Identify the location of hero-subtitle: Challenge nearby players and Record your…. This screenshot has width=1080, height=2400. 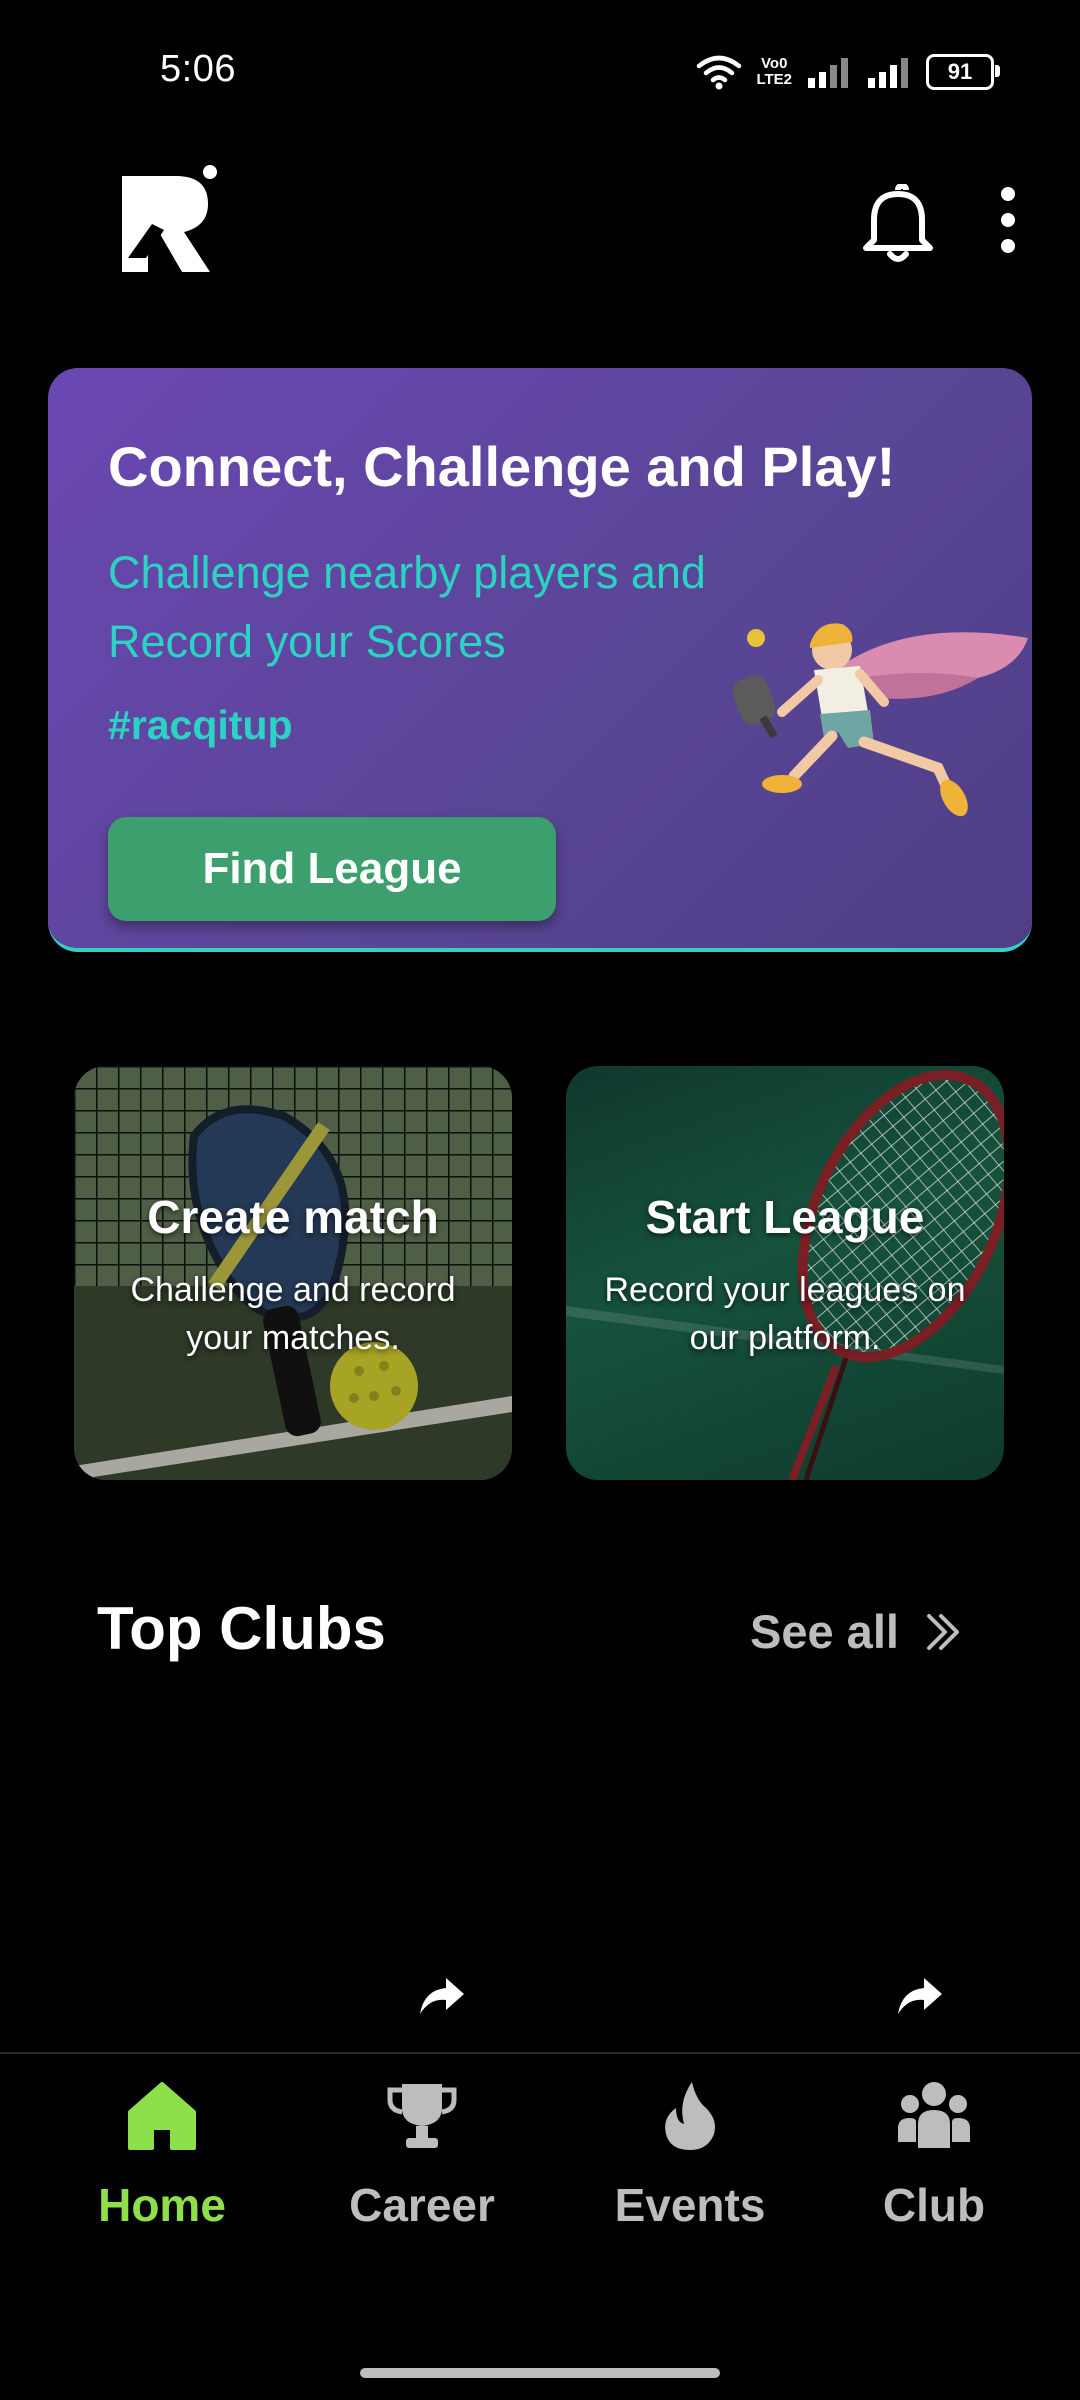
(407, 607).